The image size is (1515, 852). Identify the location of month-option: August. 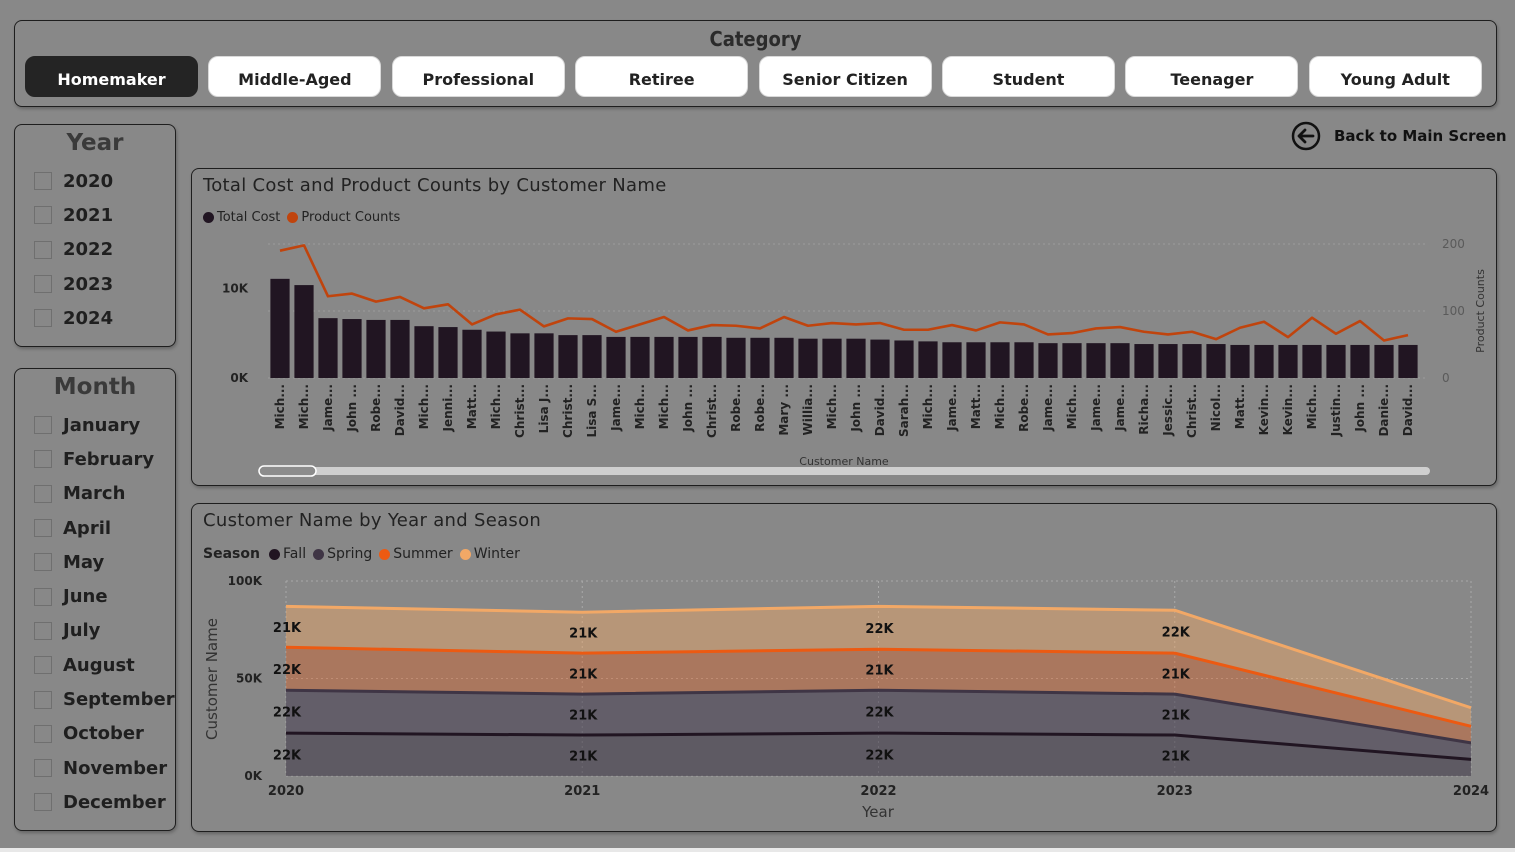
(104, 665).